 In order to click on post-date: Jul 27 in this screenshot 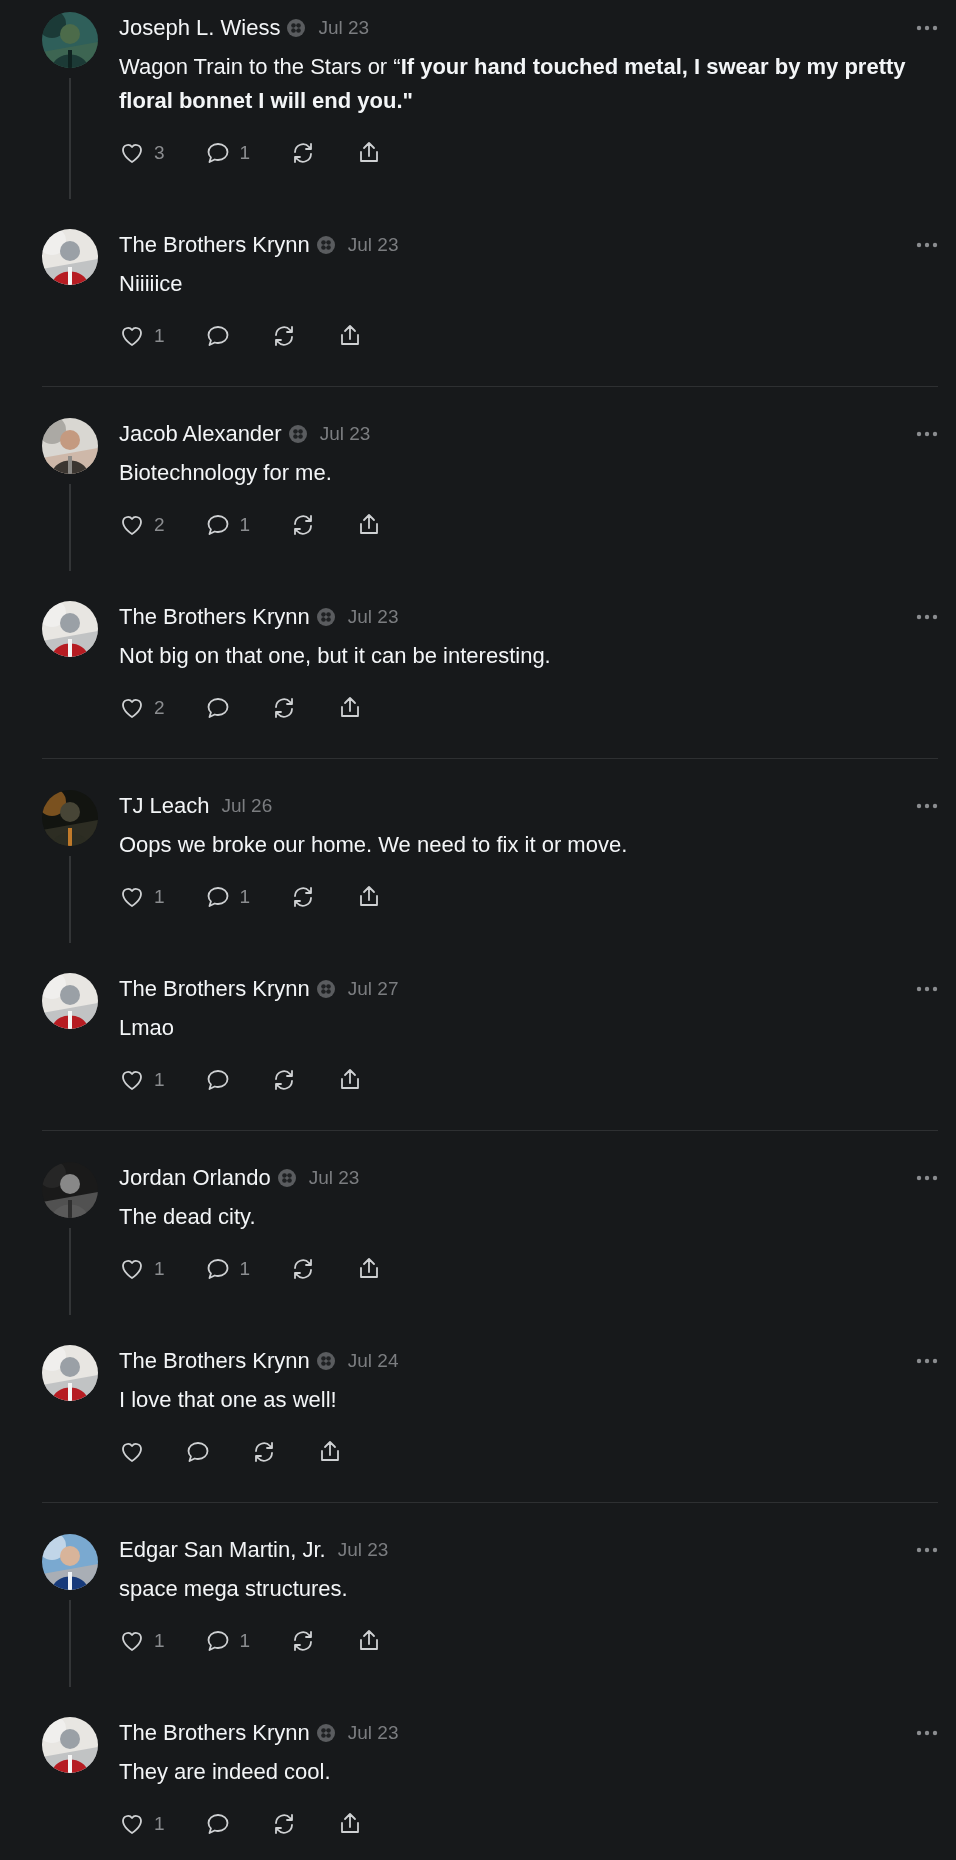, I will do `click(373, 989)`.